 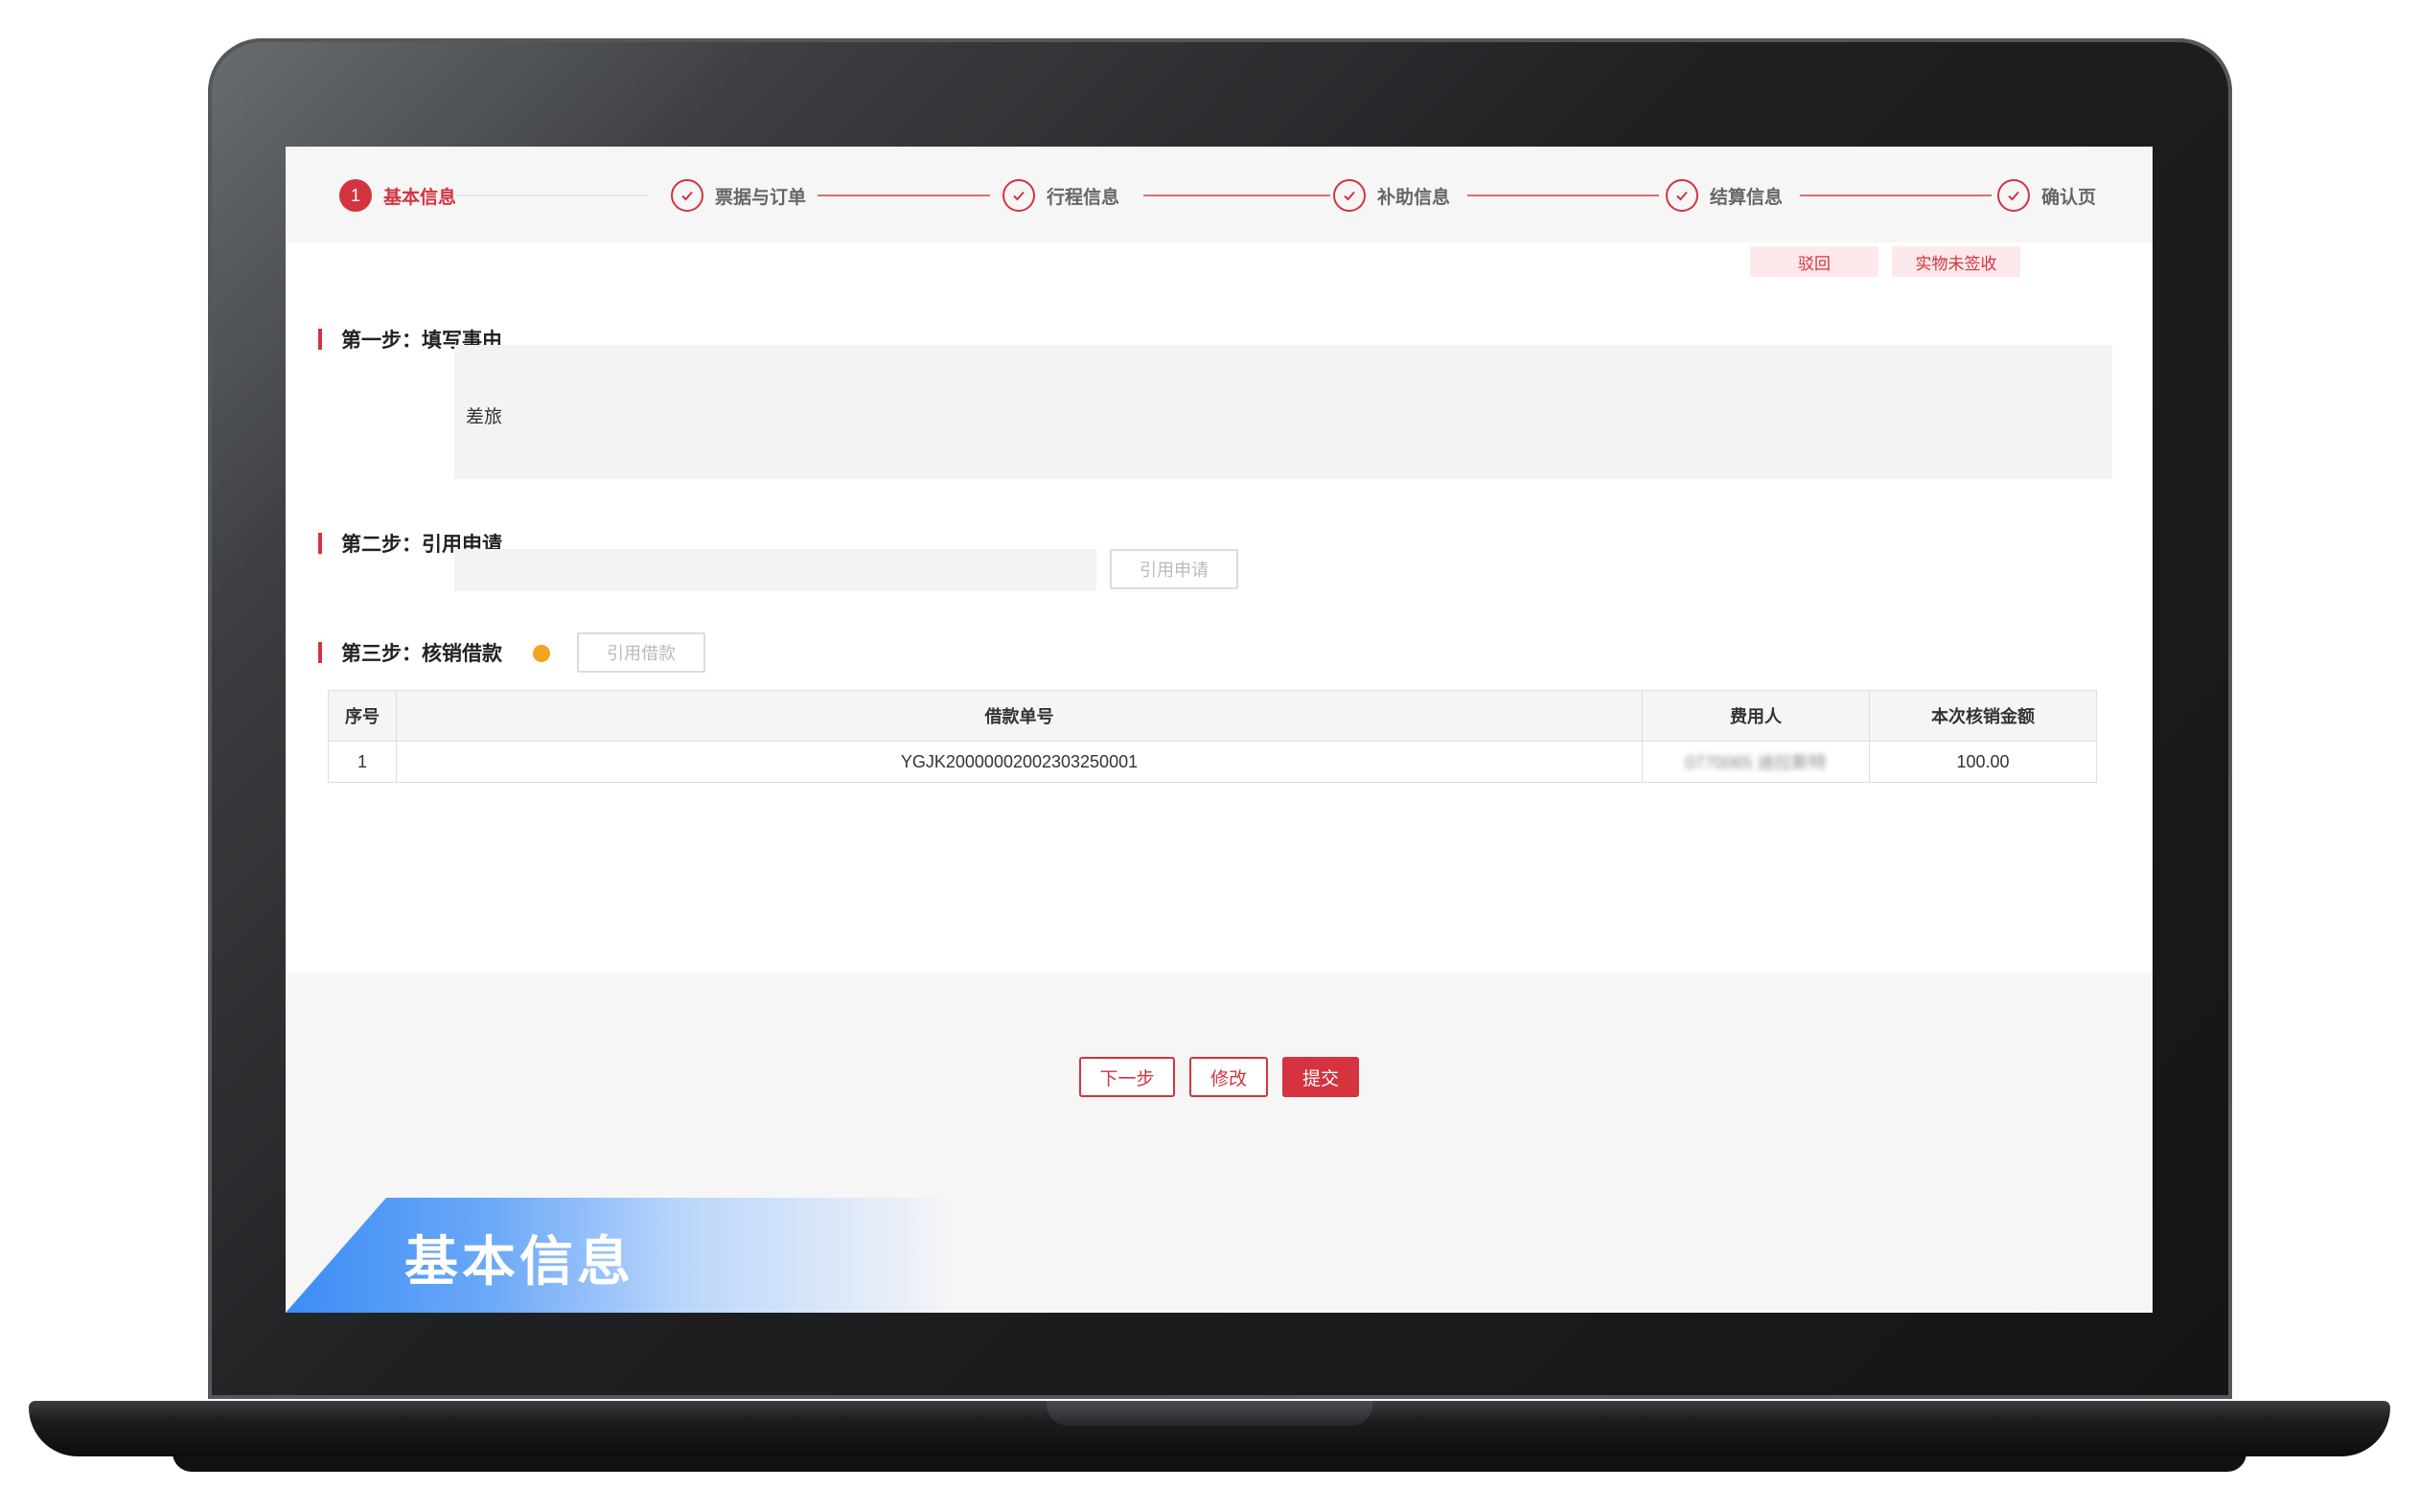 I want to click on step-invoices-orders: 票据与订单, so click(x=738, y=196).